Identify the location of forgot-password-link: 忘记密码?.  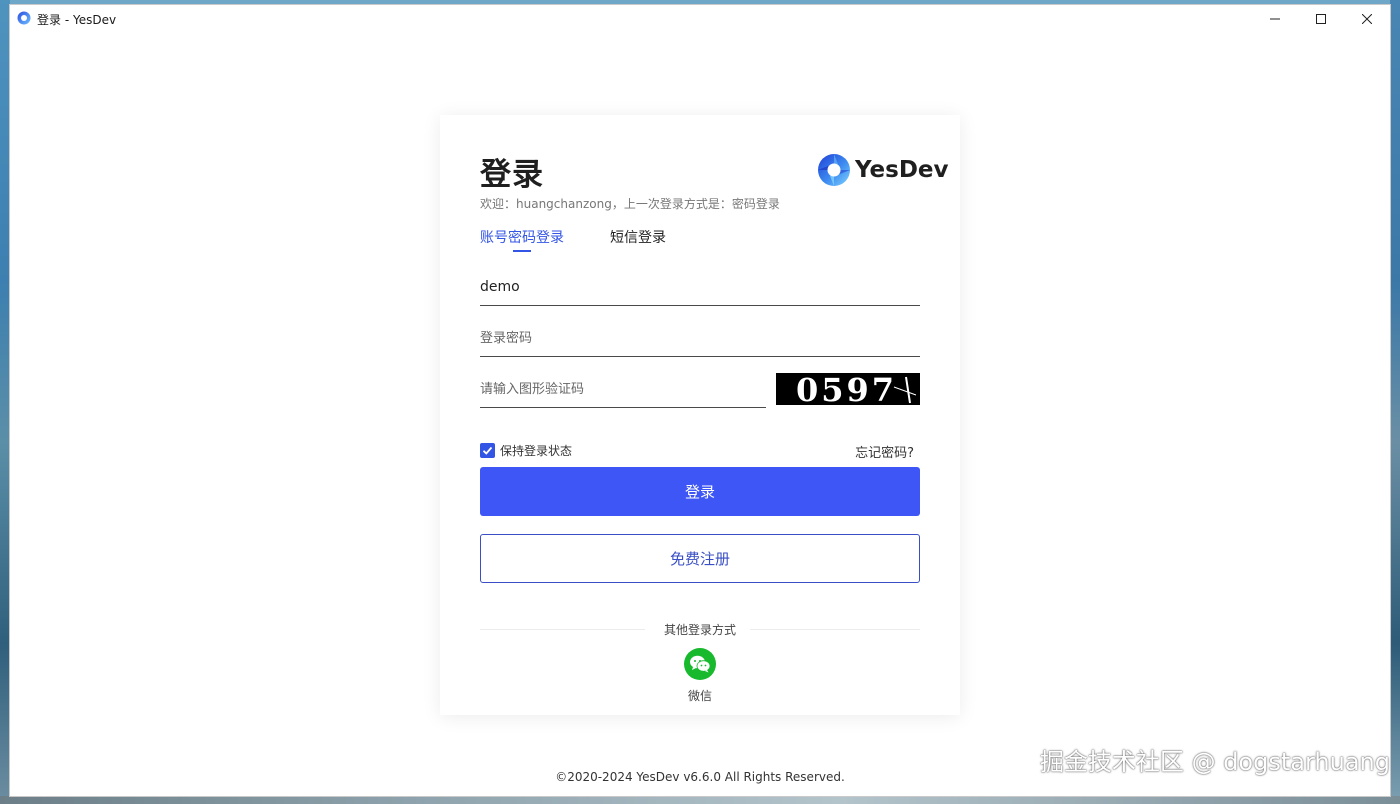
(884, 451).